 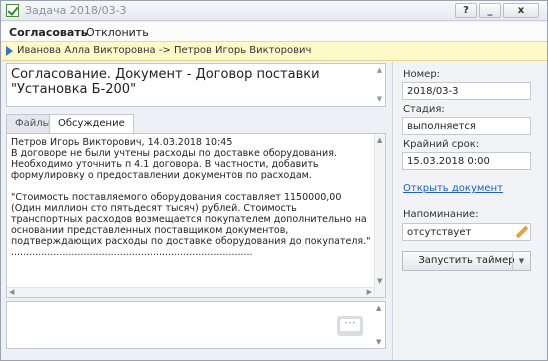 What do you see at coordinates (521, 10) in the screenshot?
I see `close-button: x` at bounding box center [521, 10].